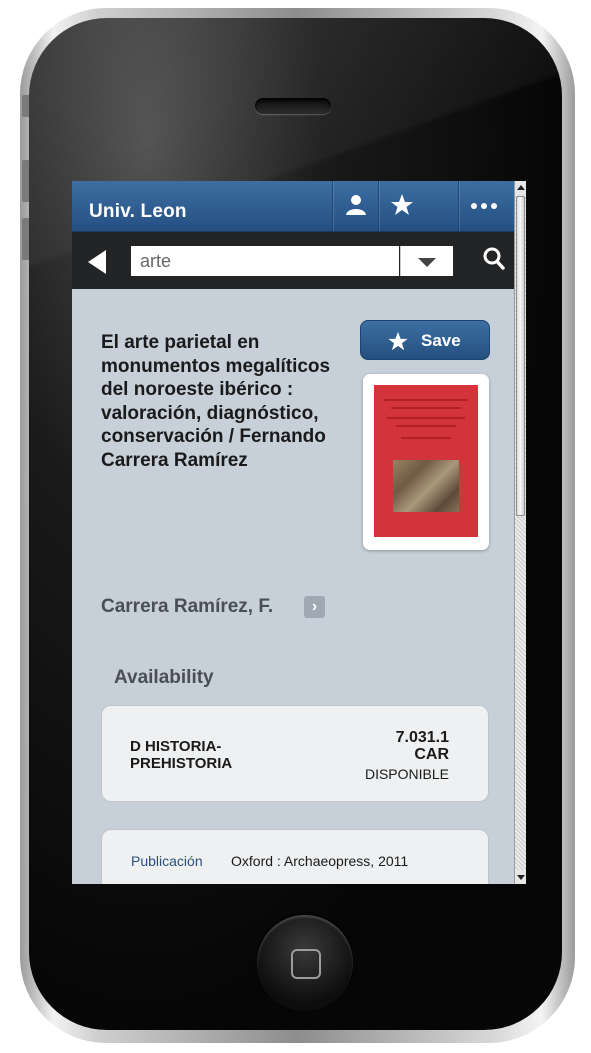 The image size is (591, 1053). I want to click on search-input, so click(265, 261).